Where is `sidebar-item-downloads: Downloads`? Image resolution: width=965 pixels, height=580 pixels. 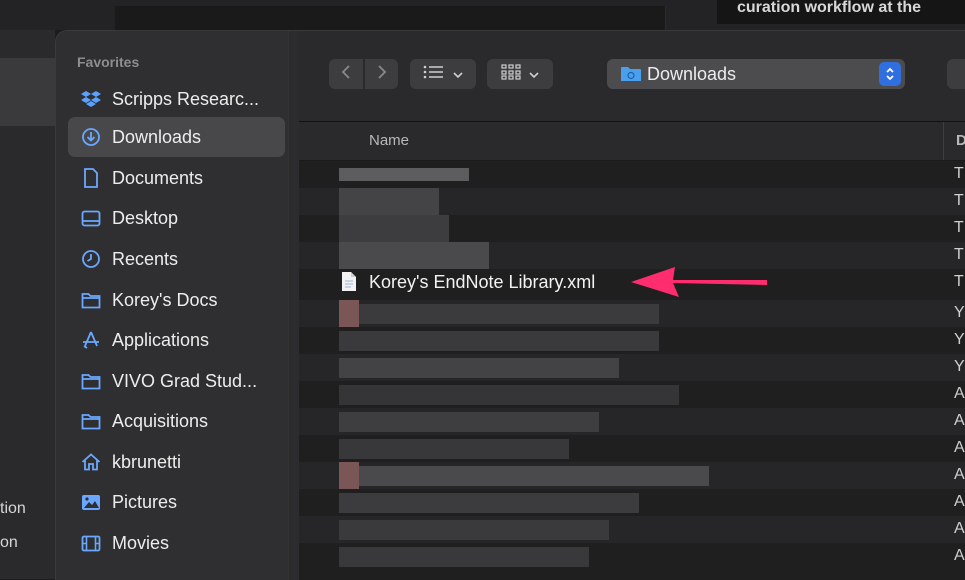
sidebar-item-downloads: Downloads is located at coordinates (176, 137).